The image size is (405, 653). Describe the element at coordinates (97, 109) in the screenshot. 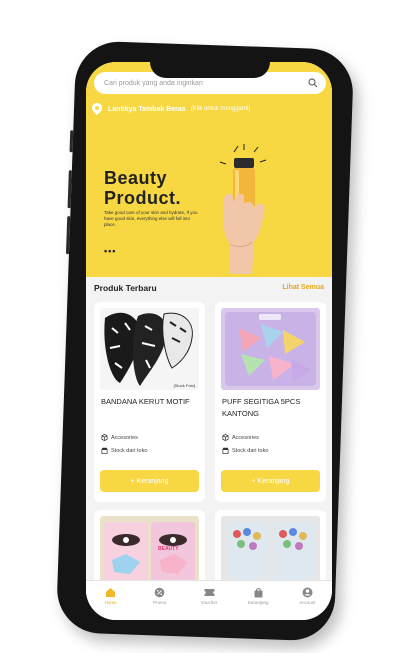

I see `location-pin-icon` at that location.